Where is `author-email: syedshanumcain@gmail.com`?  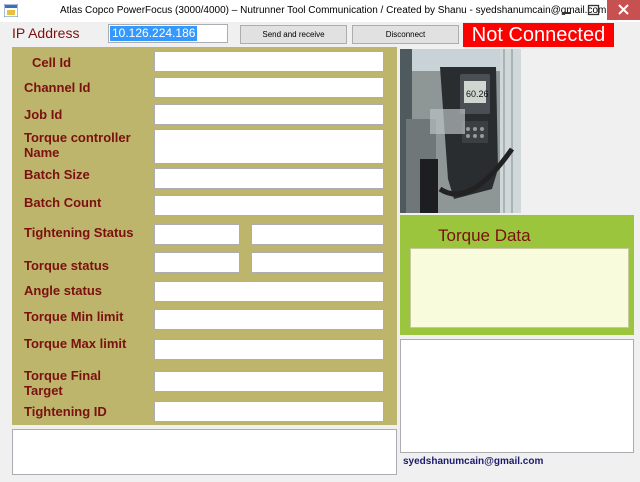
author-email: syedshanumcain@gmail.com is located at coordinates (473, 461).